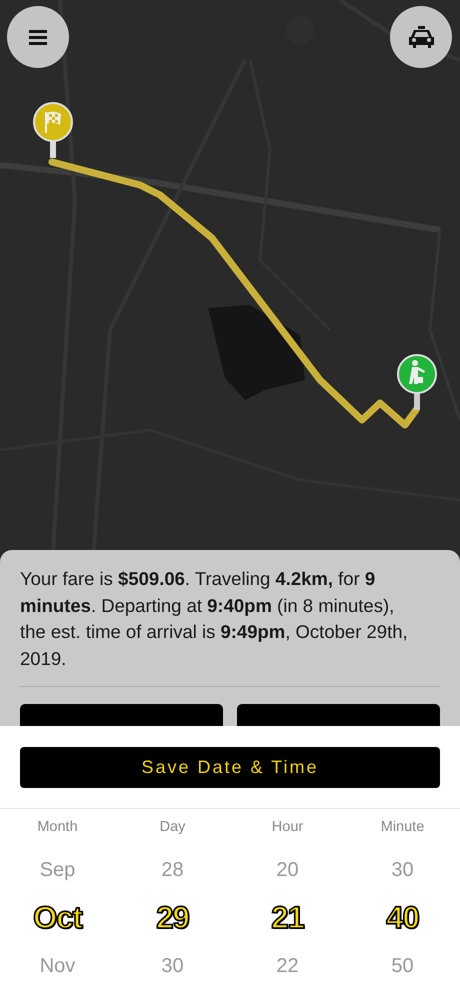 This screenshot has width=460, height=996. I want to click on picker-option: Nov, so click(58, 966).